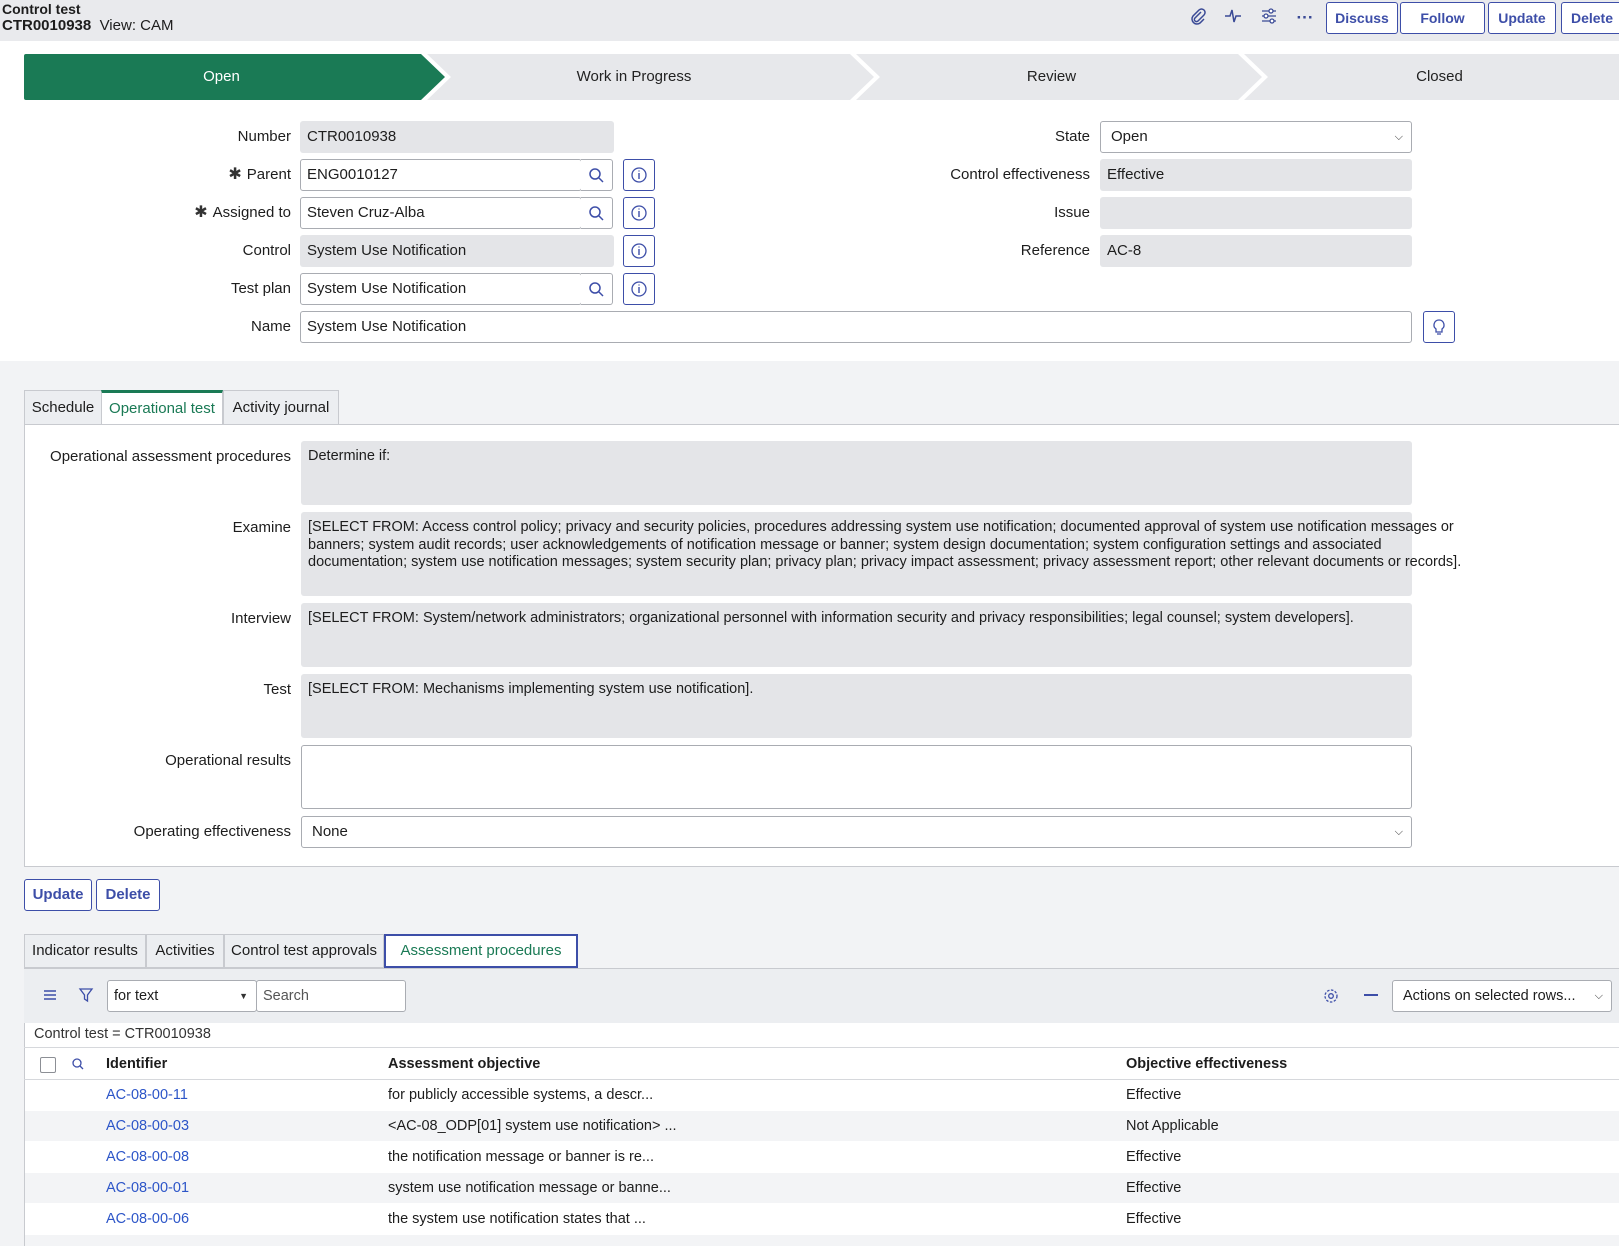  I want to click on row-identifier-link: AC-08-00-11, so click(147, 1095).